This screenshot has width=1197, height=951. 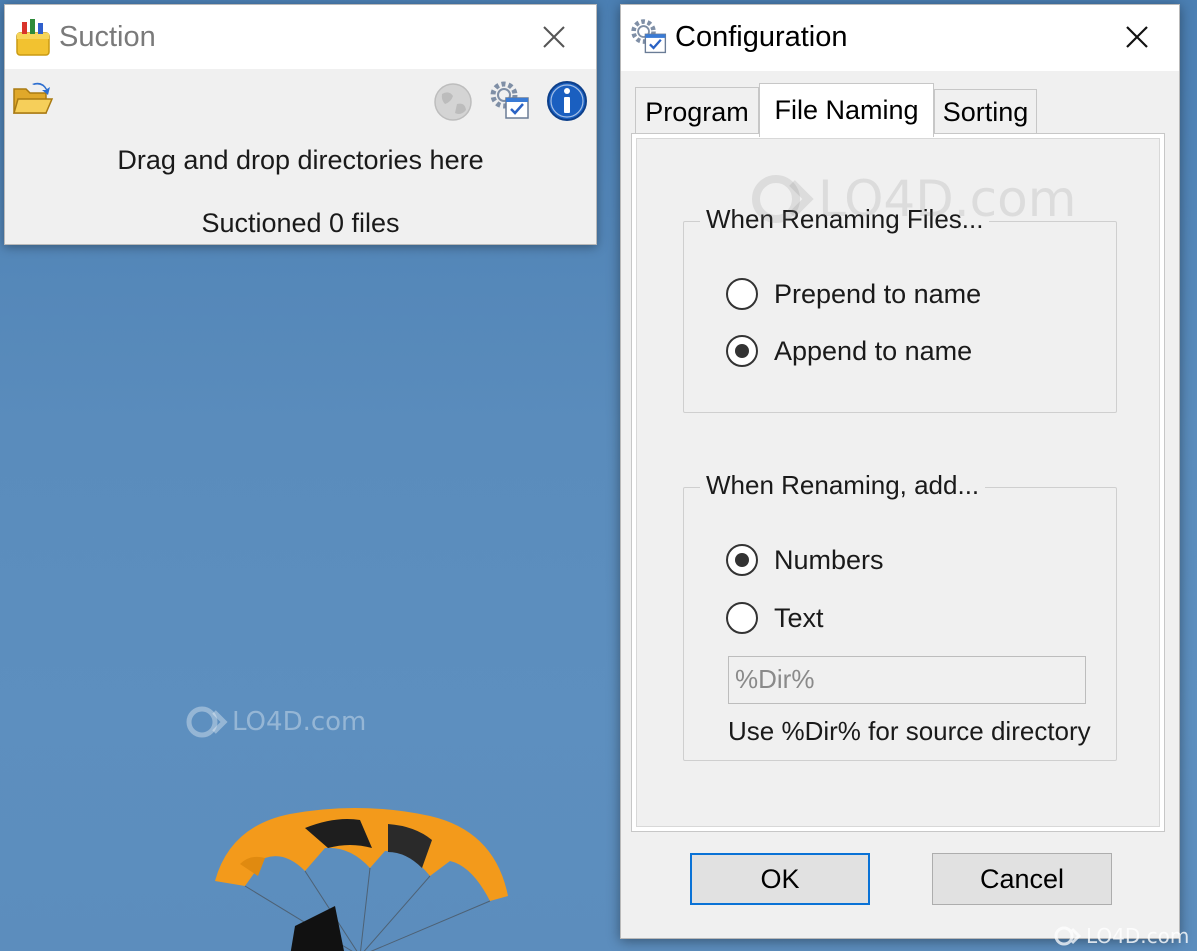 What do you see at coordinates (877, 294) in the screenshot?
I see `prepend-radio-label: Prepend to name` at bounding box center [877, 294].